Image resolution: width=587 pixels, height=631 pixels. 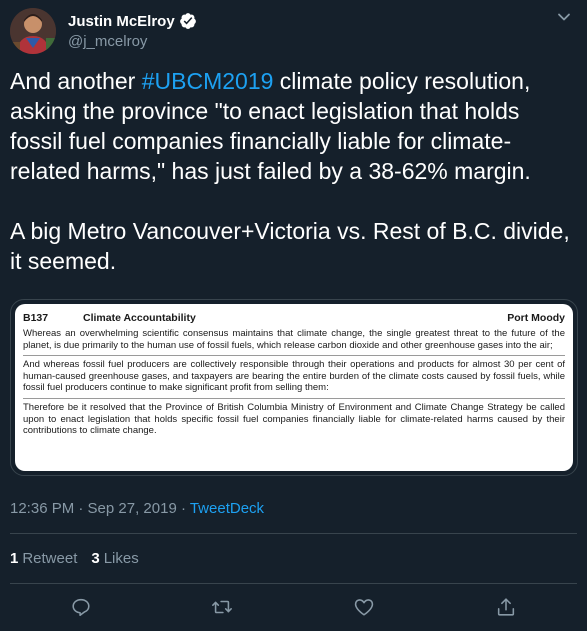 I want to click on reply-icon, so click(x=82, y=608).